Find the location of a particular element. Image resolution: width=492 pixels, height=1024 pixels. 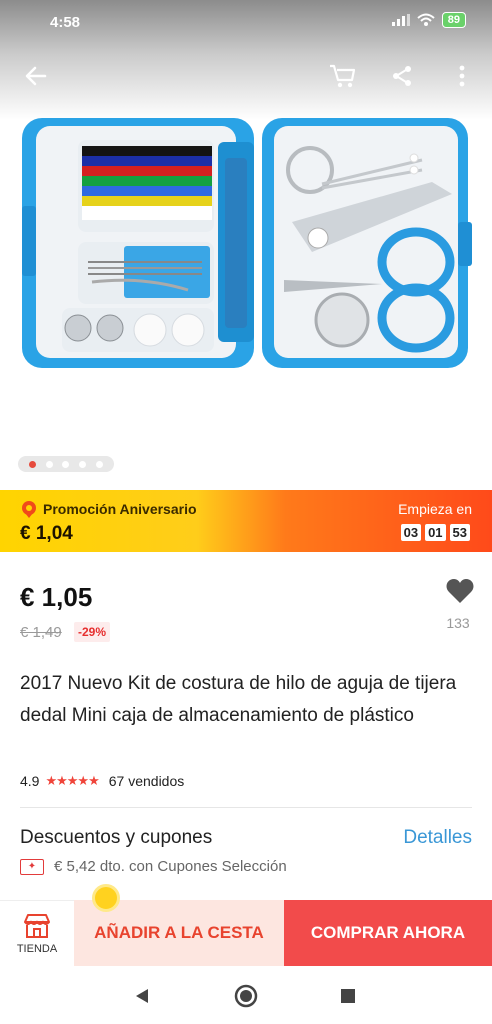

wishlist-button is located at coordinates (460, 593).